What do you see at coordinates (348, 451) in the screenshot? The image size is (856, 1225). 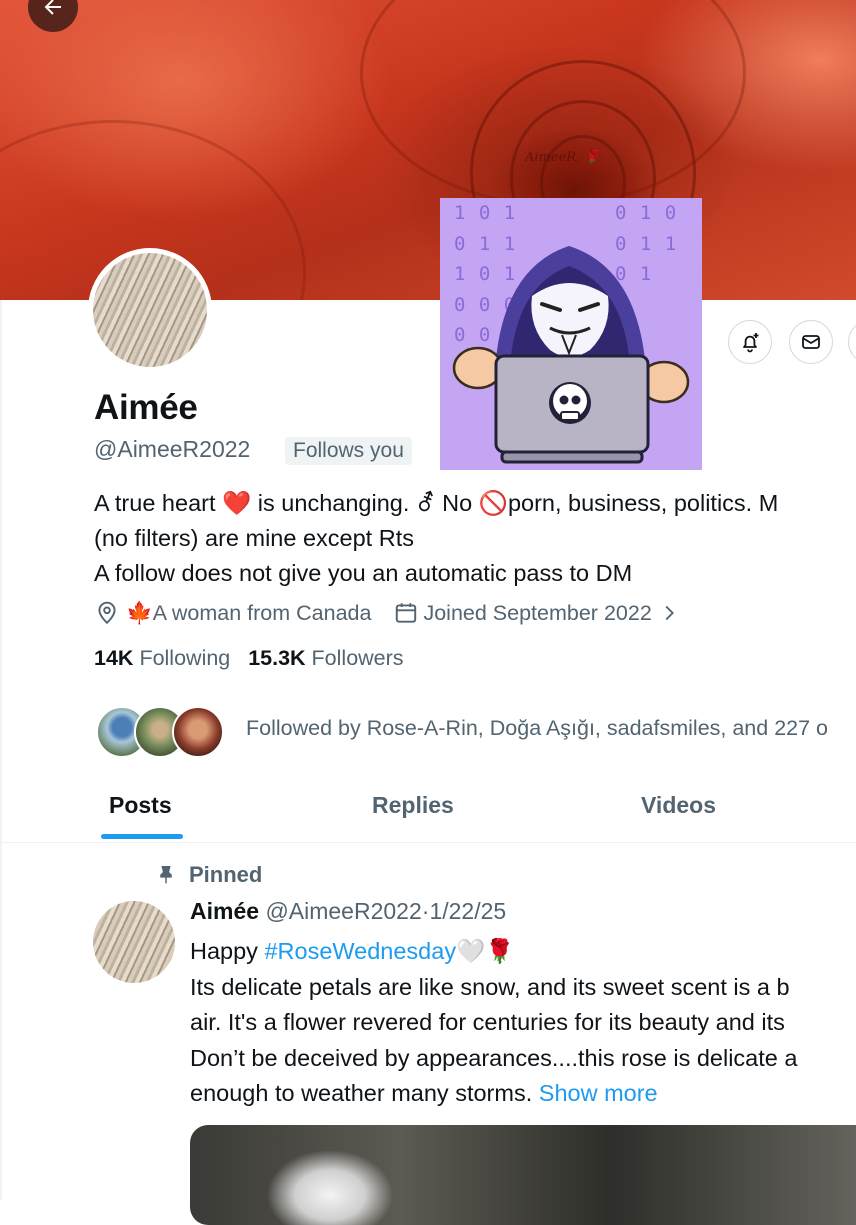 I see `follows-you-badge: Follows you` at bounding box center [348, 451].